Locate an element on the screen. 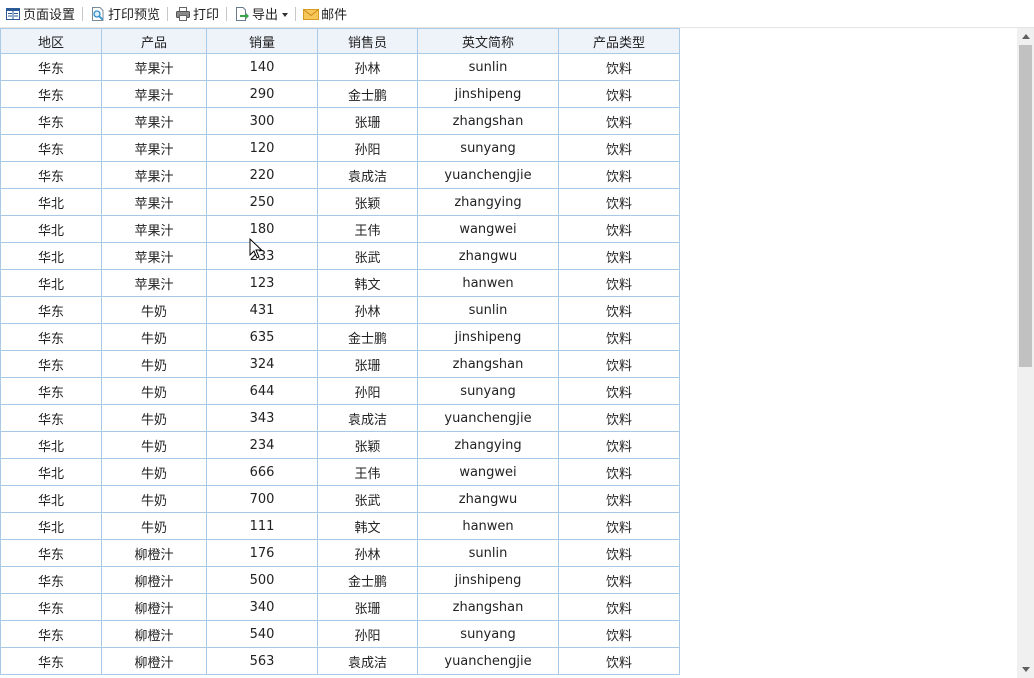 Image resolution: width=1034 pixels, height=678 pixels. column-header-region: 地区 is located at coordinates (51, 41).